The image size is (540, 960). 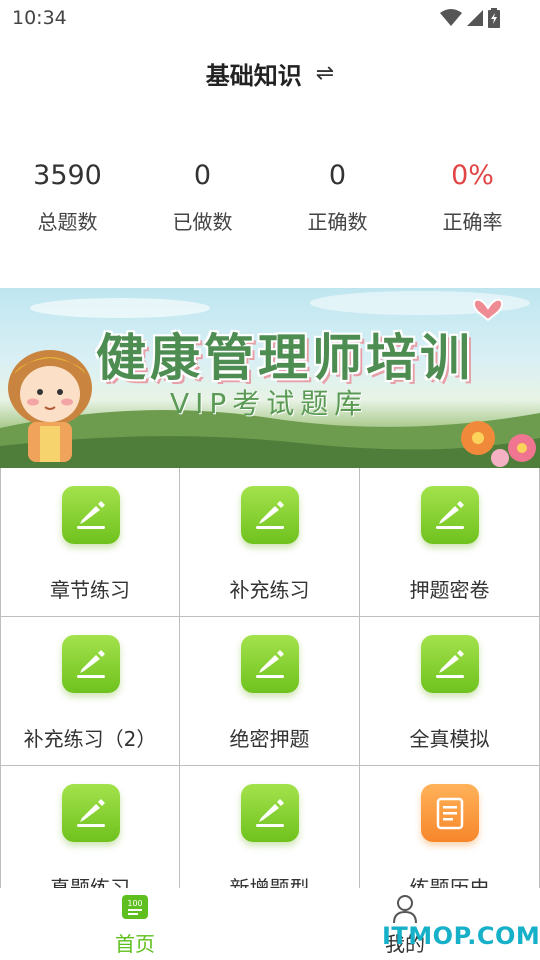 What do you see at coordinates (90, 882) in the screenshot?
I see `grid-item-label: 真题练习` at bounding box center [90, 882].